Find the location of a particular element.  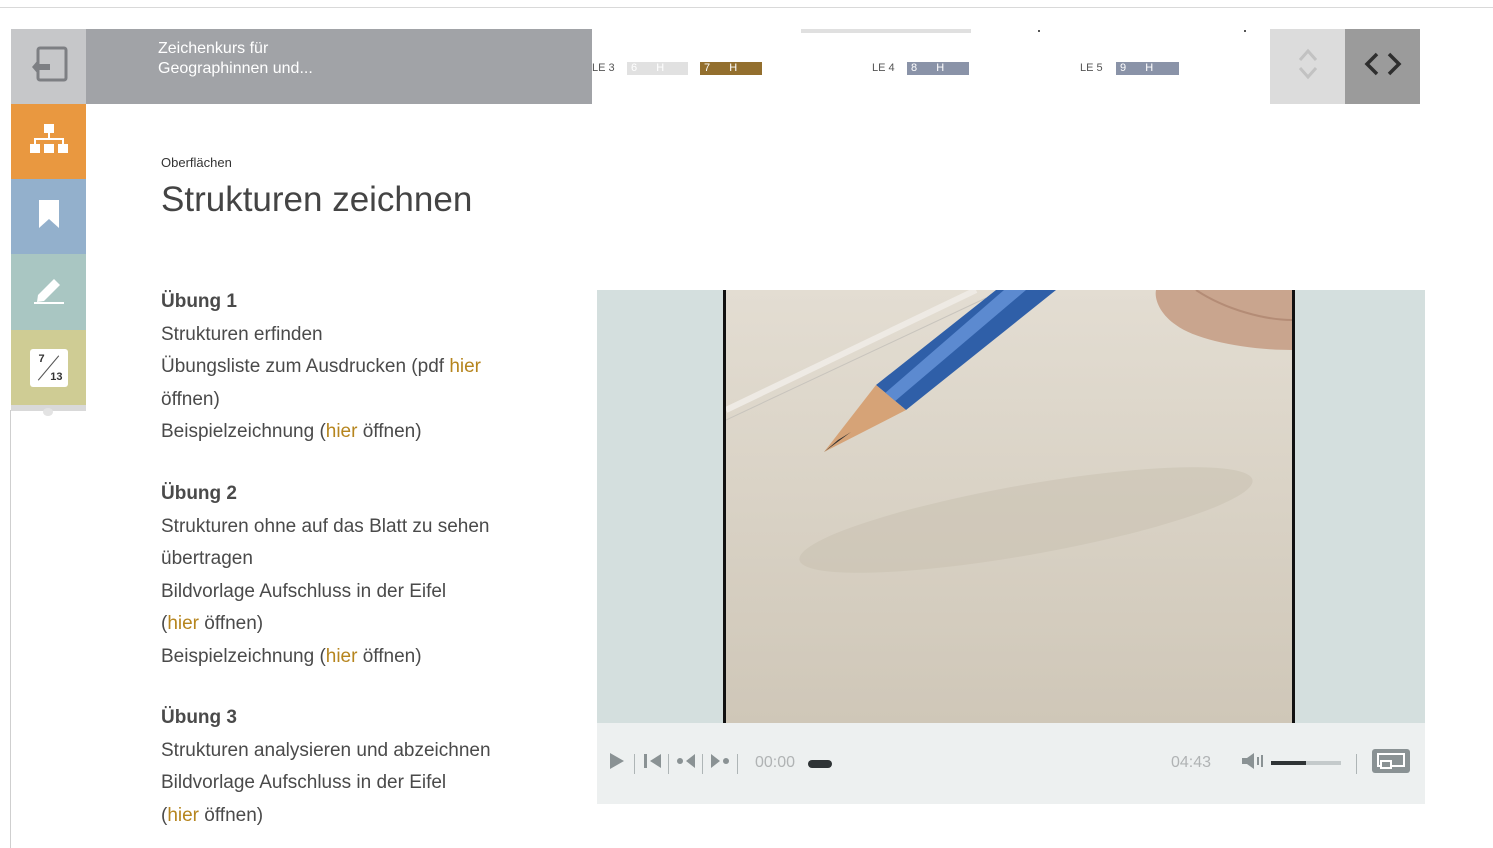

page-counter-button: 7 13 is located at coordinates (48, 367).